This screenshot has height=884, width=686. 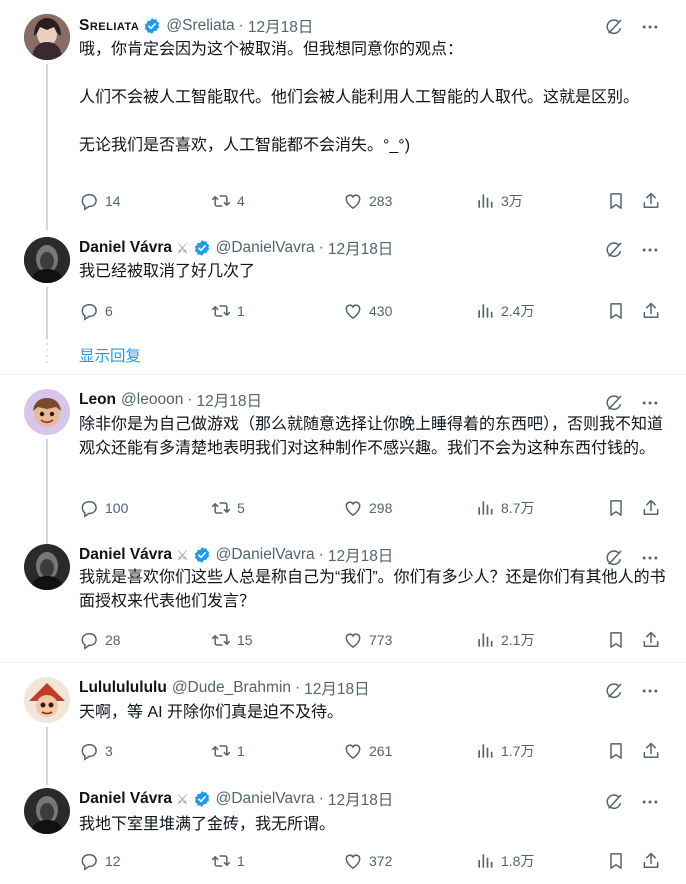 I want to click on reply-count: 12, so click(x=113, y=861).